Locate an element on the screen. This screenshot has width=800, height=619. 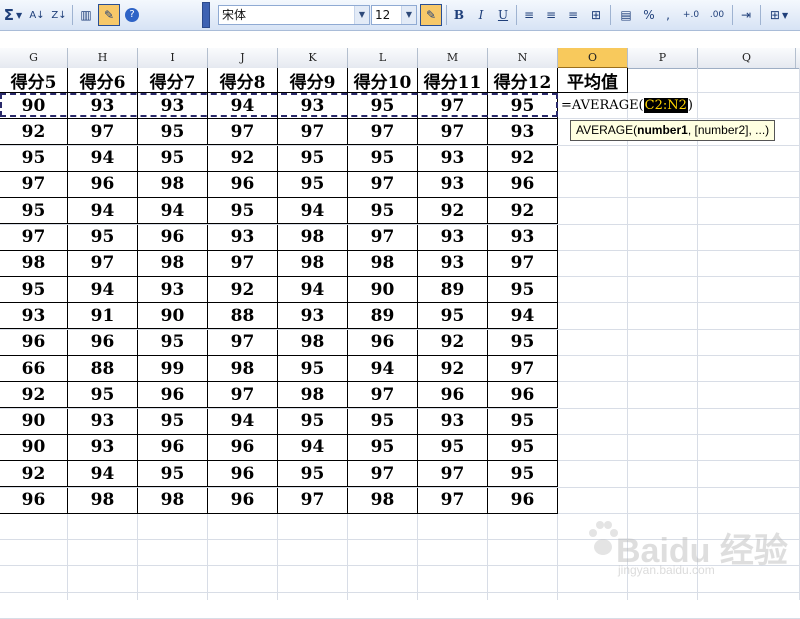
decrease-decimal-button: .00 is located at coordinates (717, 15).